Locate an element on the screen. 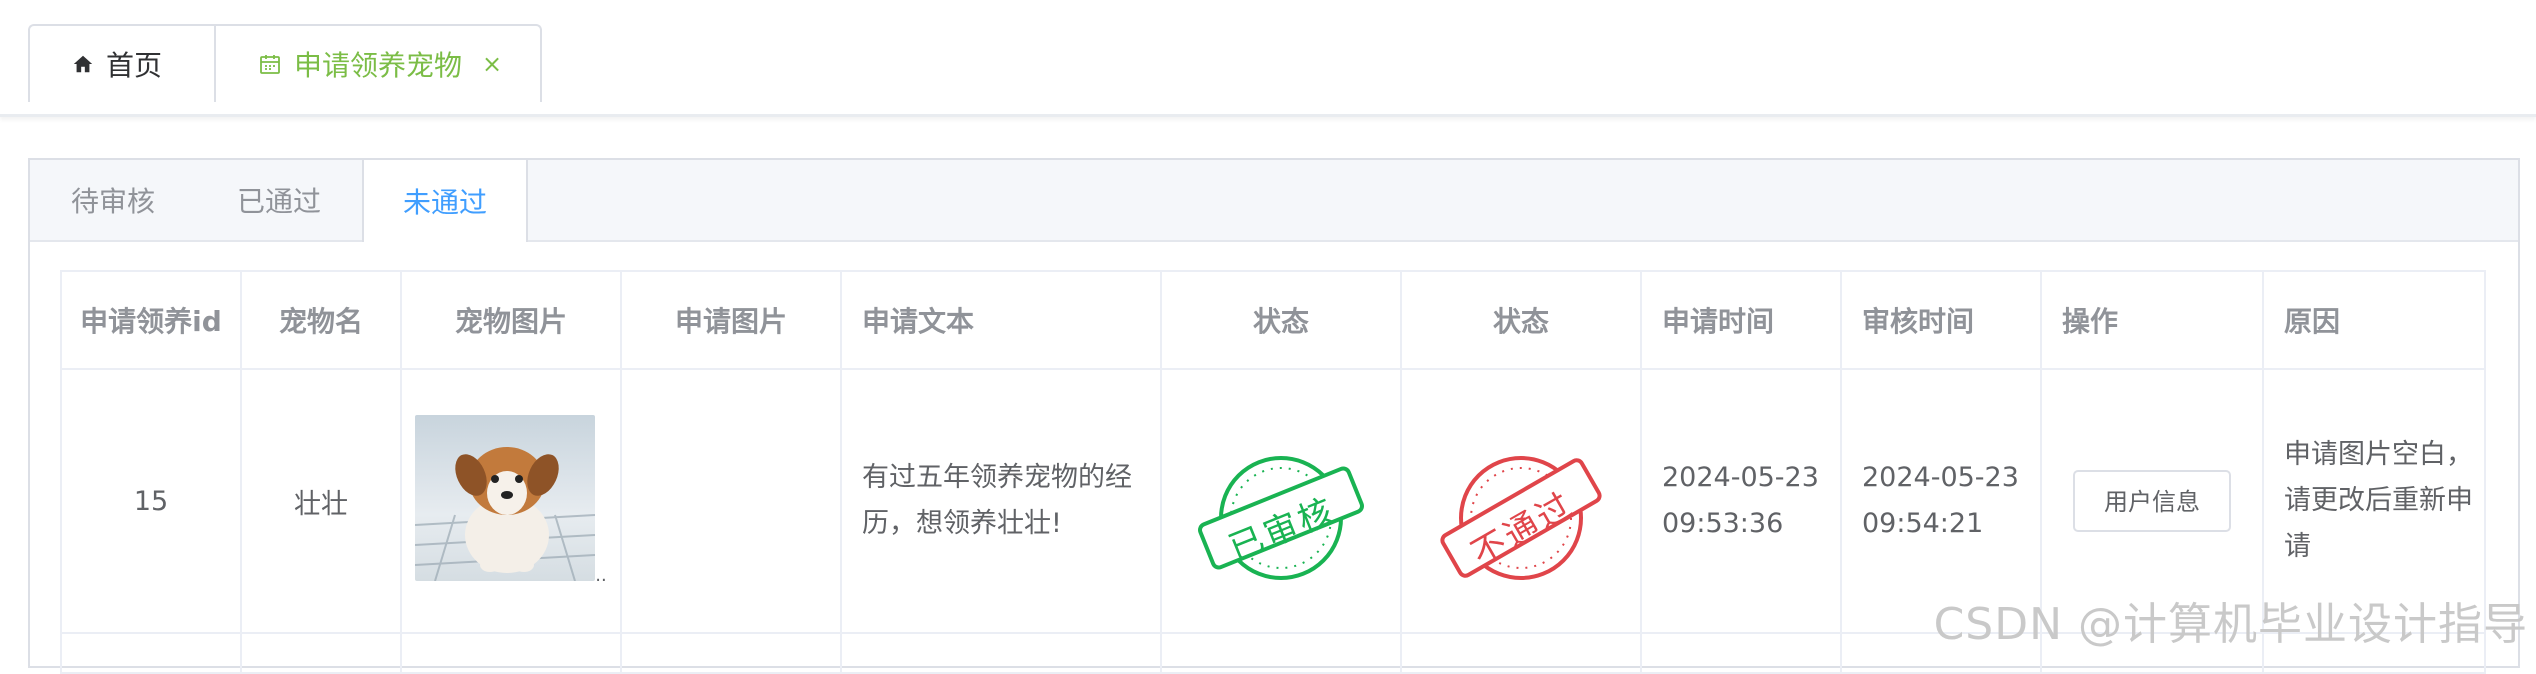 This screenshot has height=674, width=2536. header-pet-name: 宠物名 is located at coordinates (321, 320).